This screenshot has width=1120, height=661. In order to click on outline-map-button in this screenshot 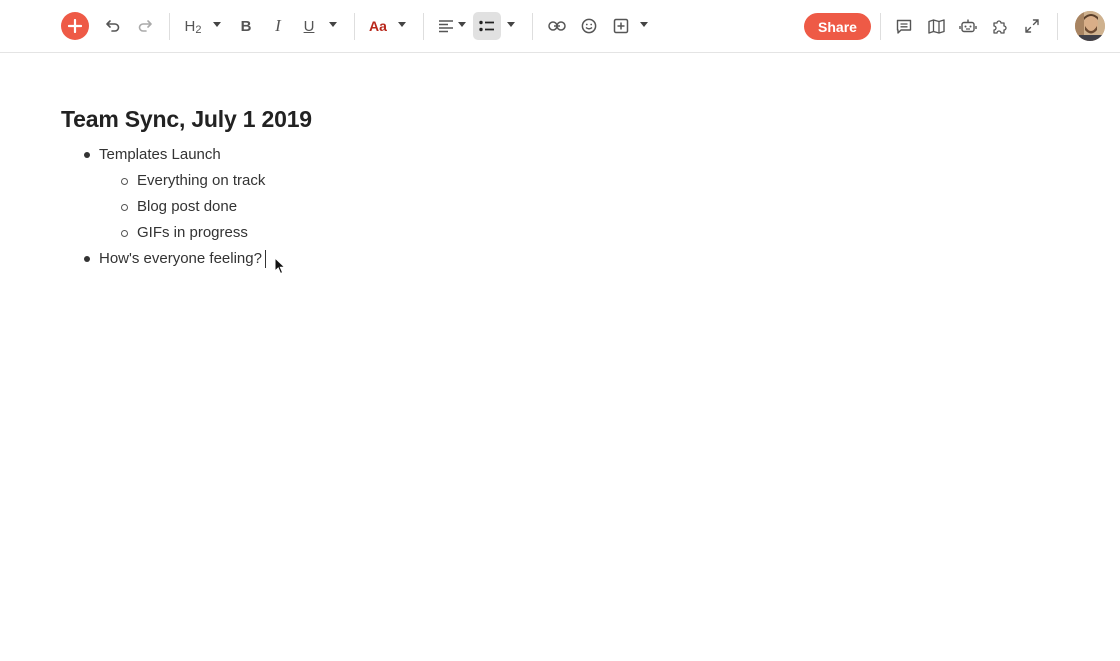, I will do `click(936, 26)`.